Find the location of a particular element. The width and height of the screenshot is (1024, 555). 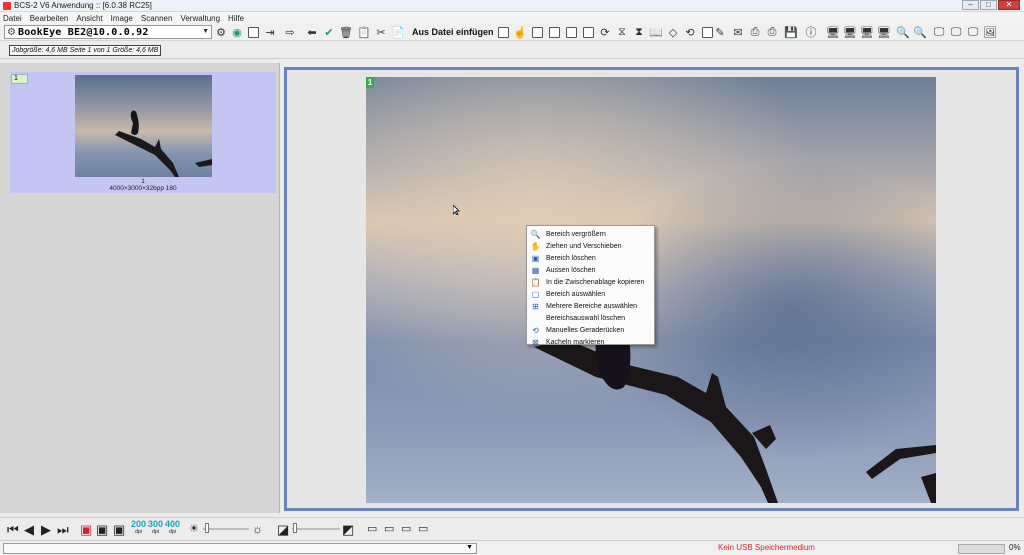

contrast-high-icon: ◩ is located at coordinates (348, 529).